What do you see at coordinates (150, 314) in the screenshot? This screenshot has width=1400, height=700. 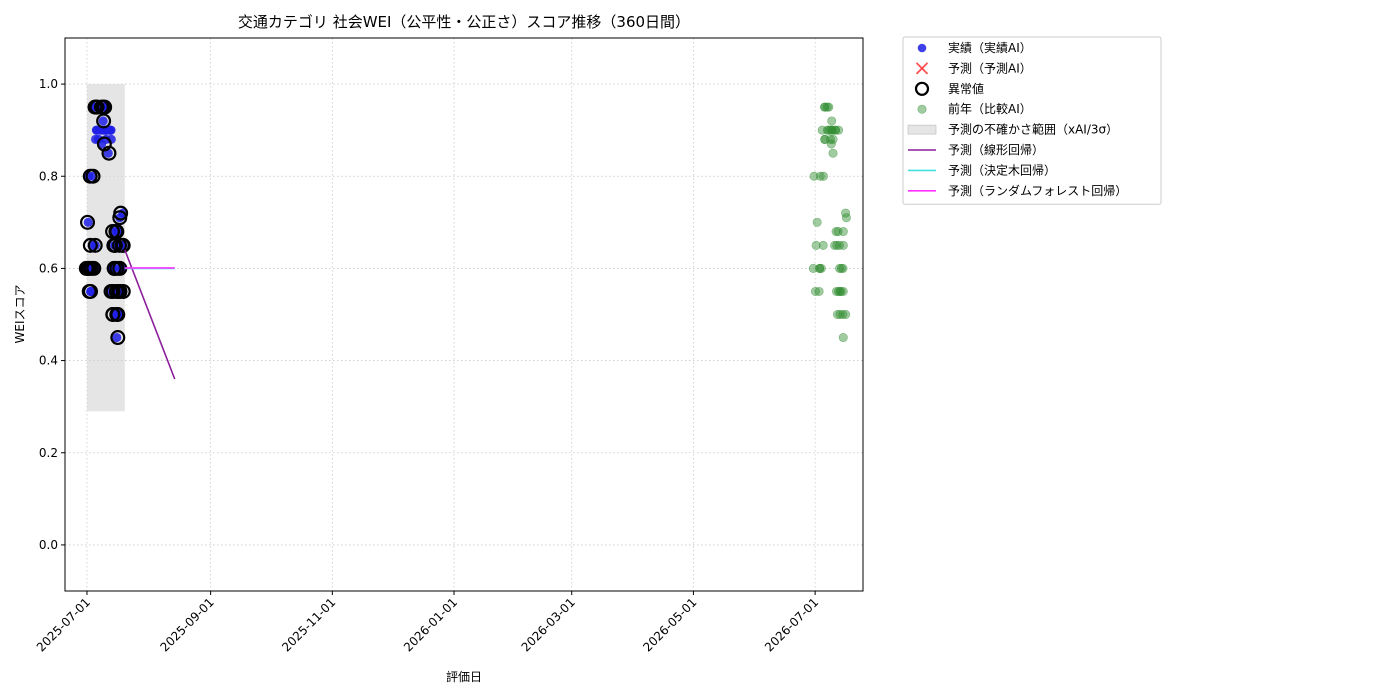 I see `forecast-line-linear` at bounding box center [150, 314].